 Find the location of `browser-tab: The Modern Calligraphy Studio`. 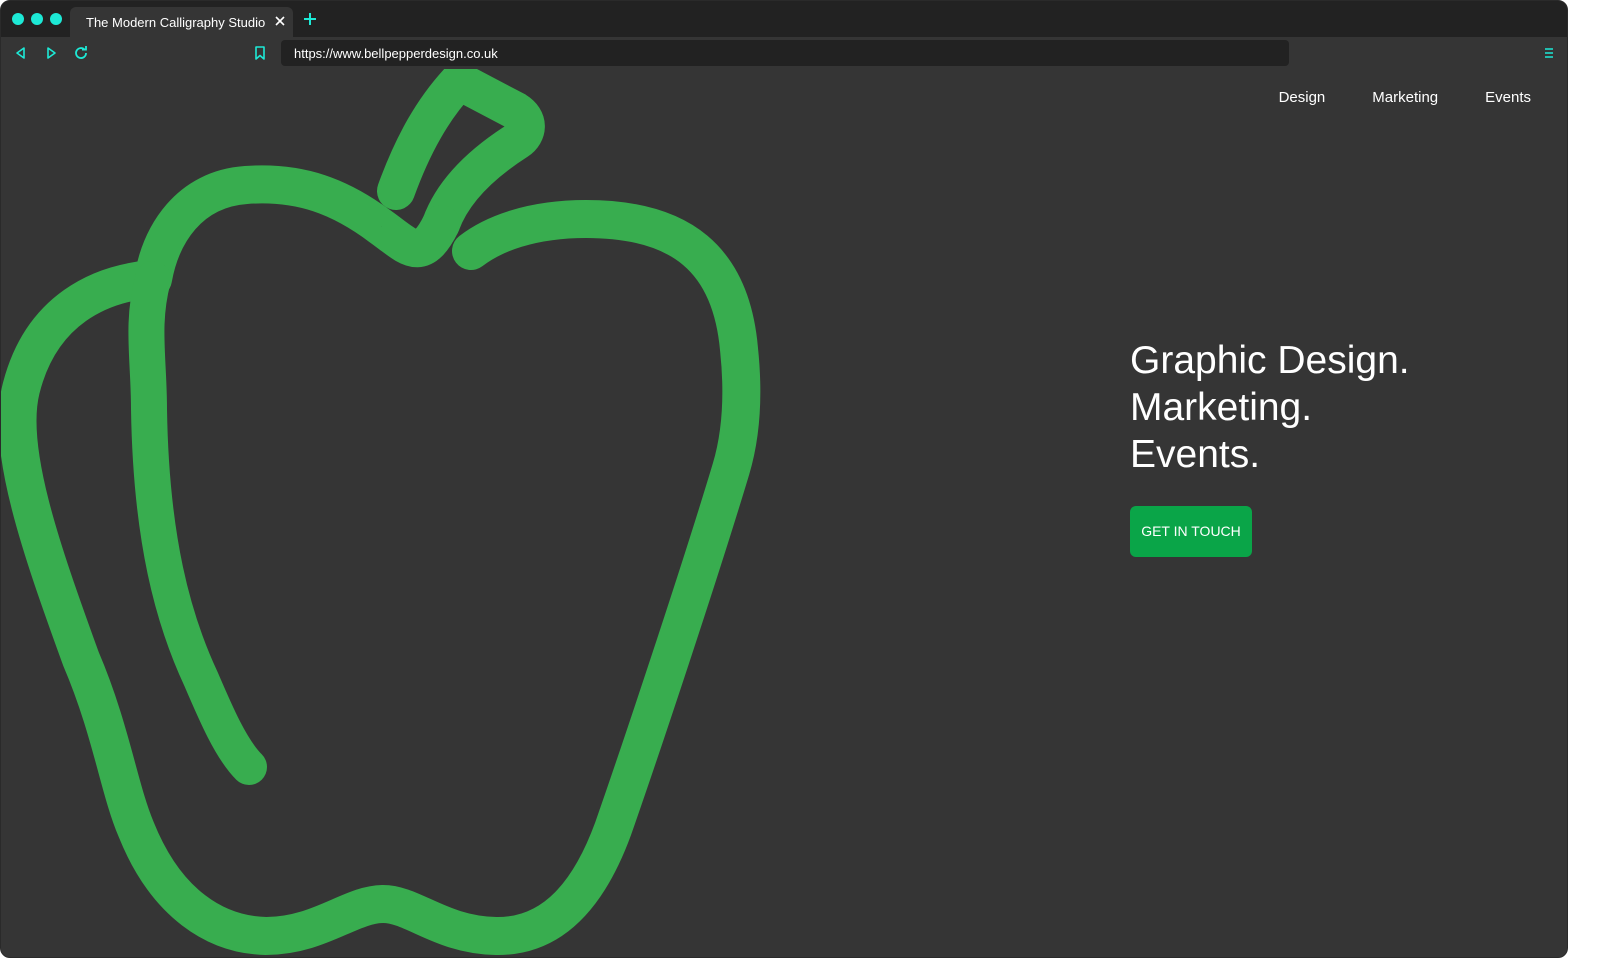

browser-tab: The Modern Calligraphy Studio is located at coordinates (181, 22).